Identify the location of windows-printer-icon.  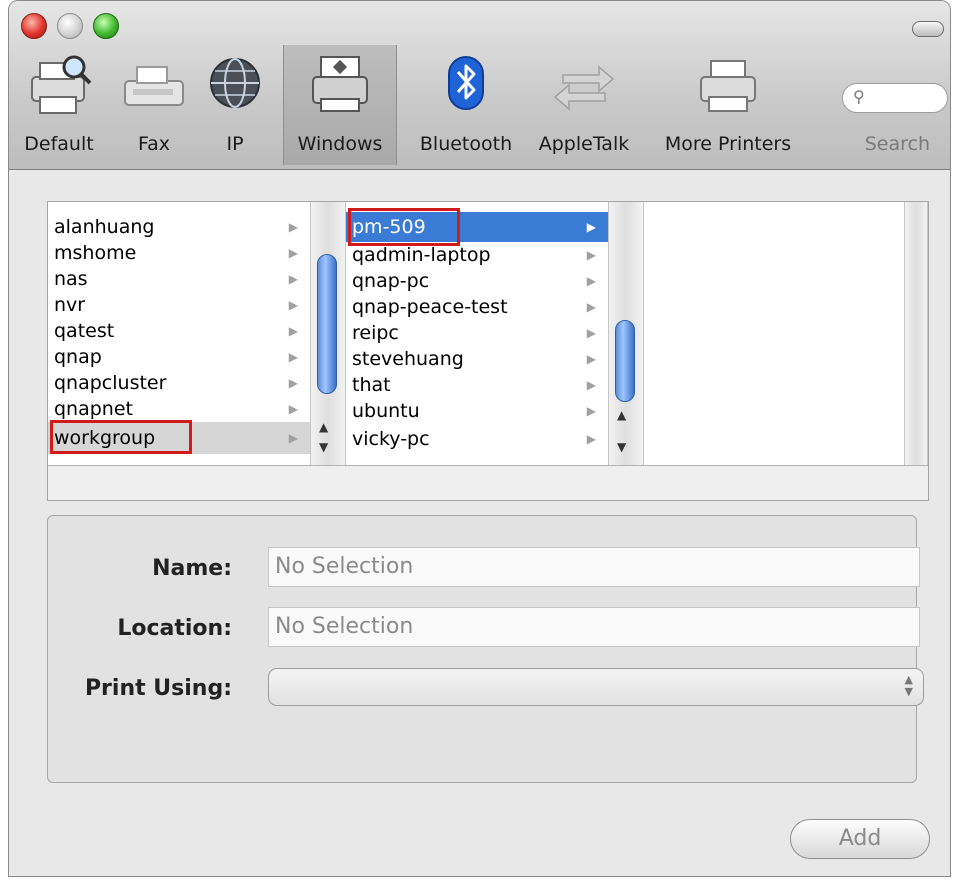
(340, 84).